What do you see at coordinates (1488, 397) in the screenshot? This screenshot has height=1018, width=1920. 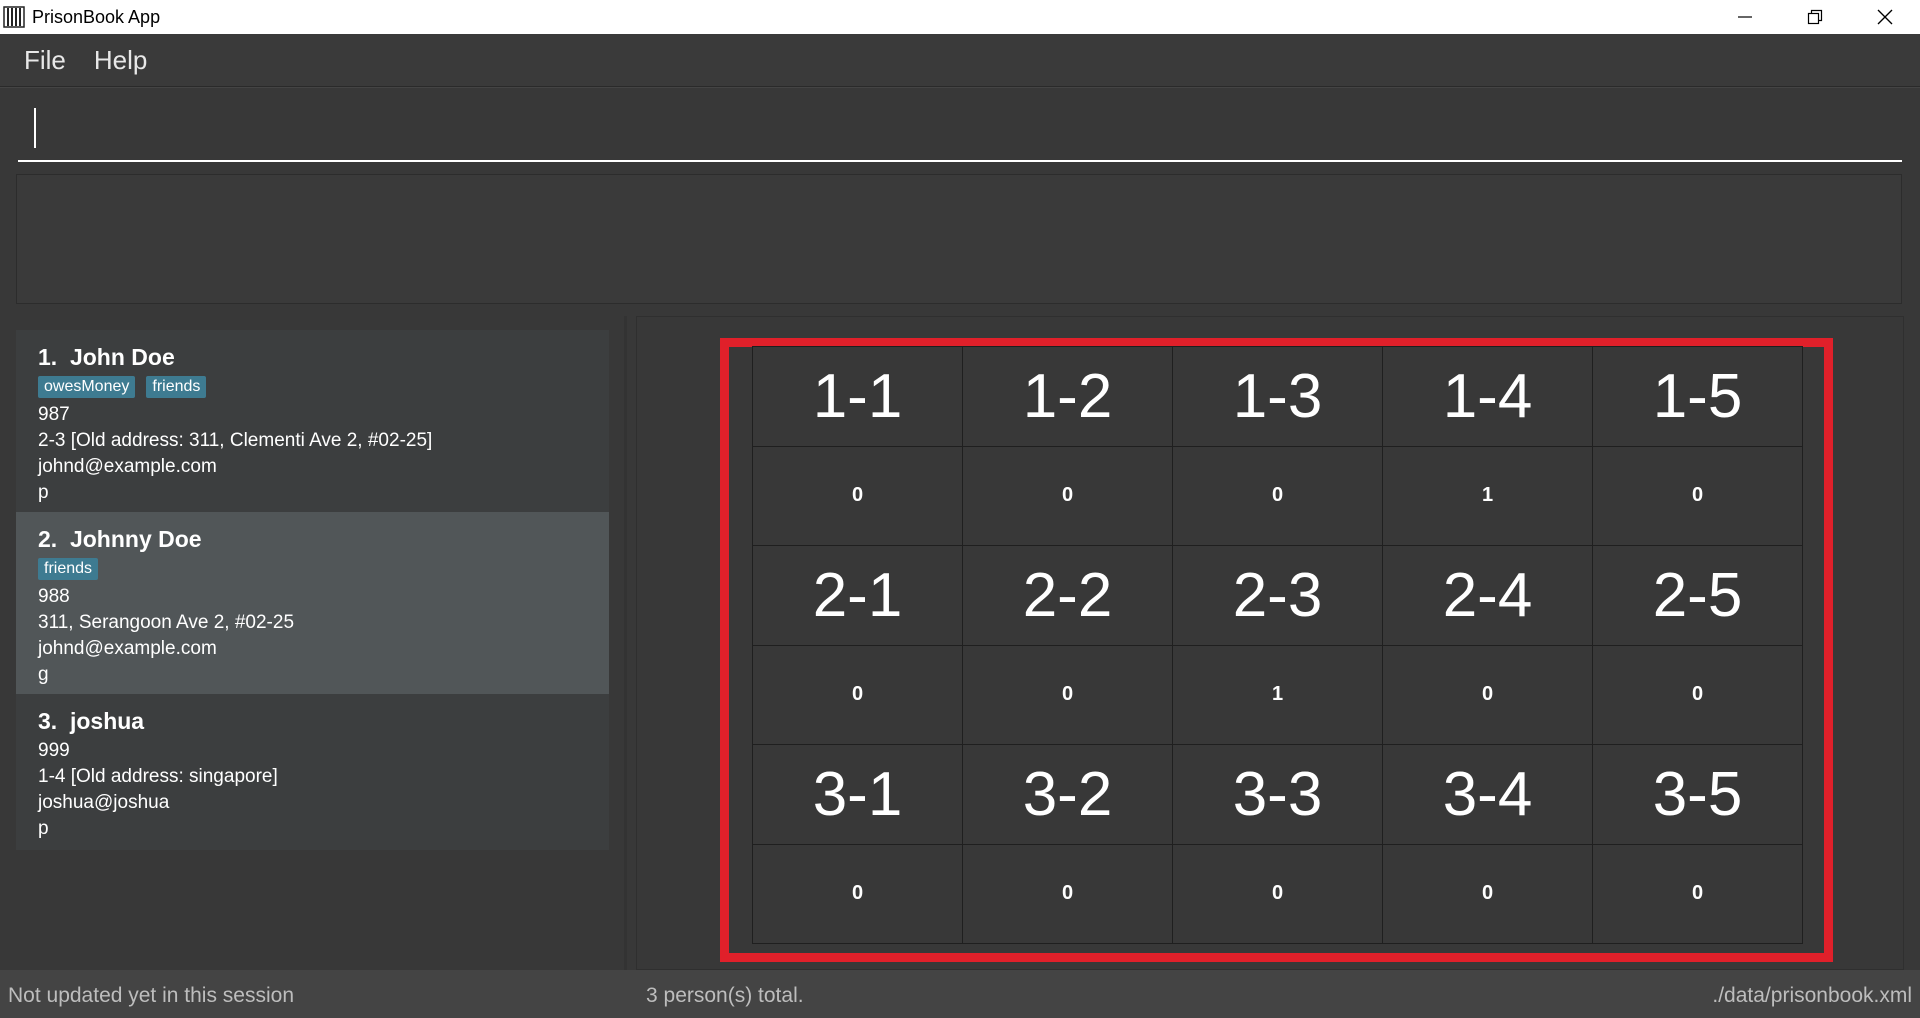 I see `cell-label: 1-4` at bounding box center [1488, 397].